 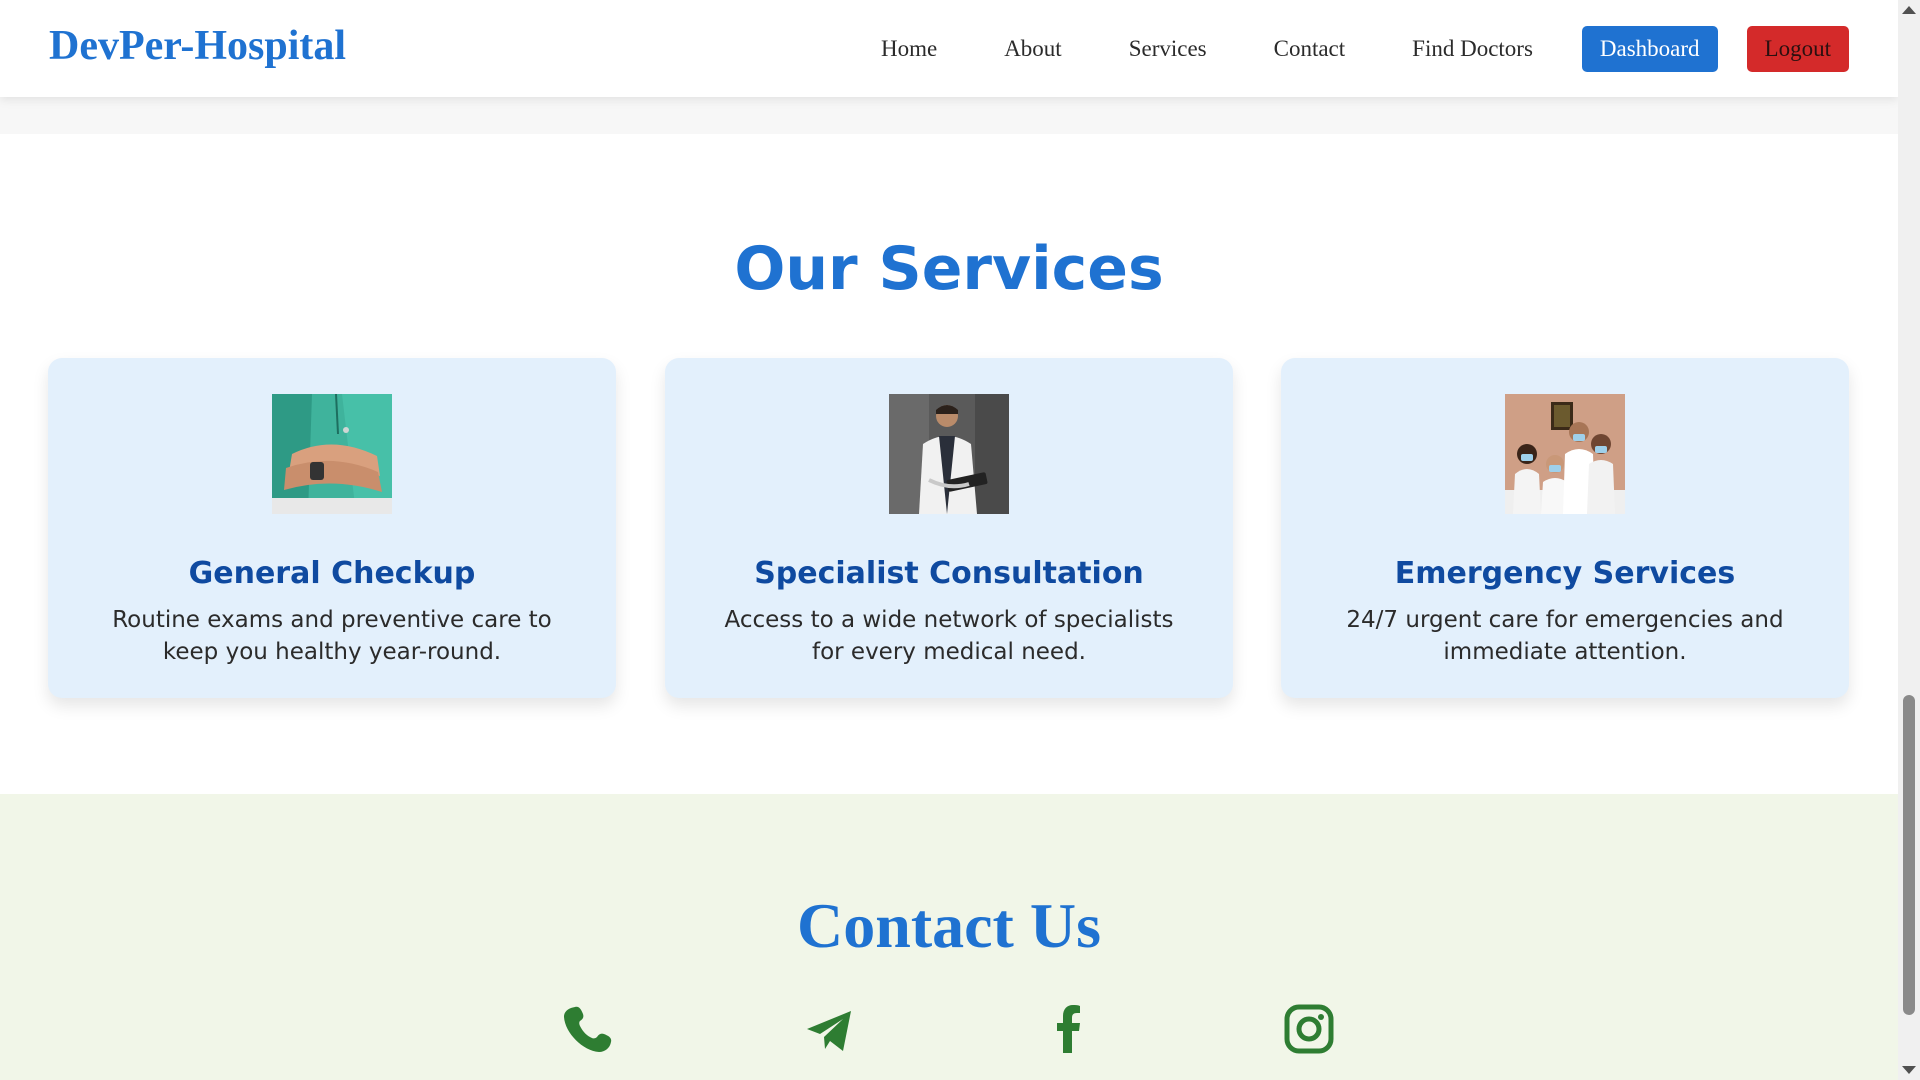 I want to click on nav-contact-link: Contact, so click(x=1310, y=49).